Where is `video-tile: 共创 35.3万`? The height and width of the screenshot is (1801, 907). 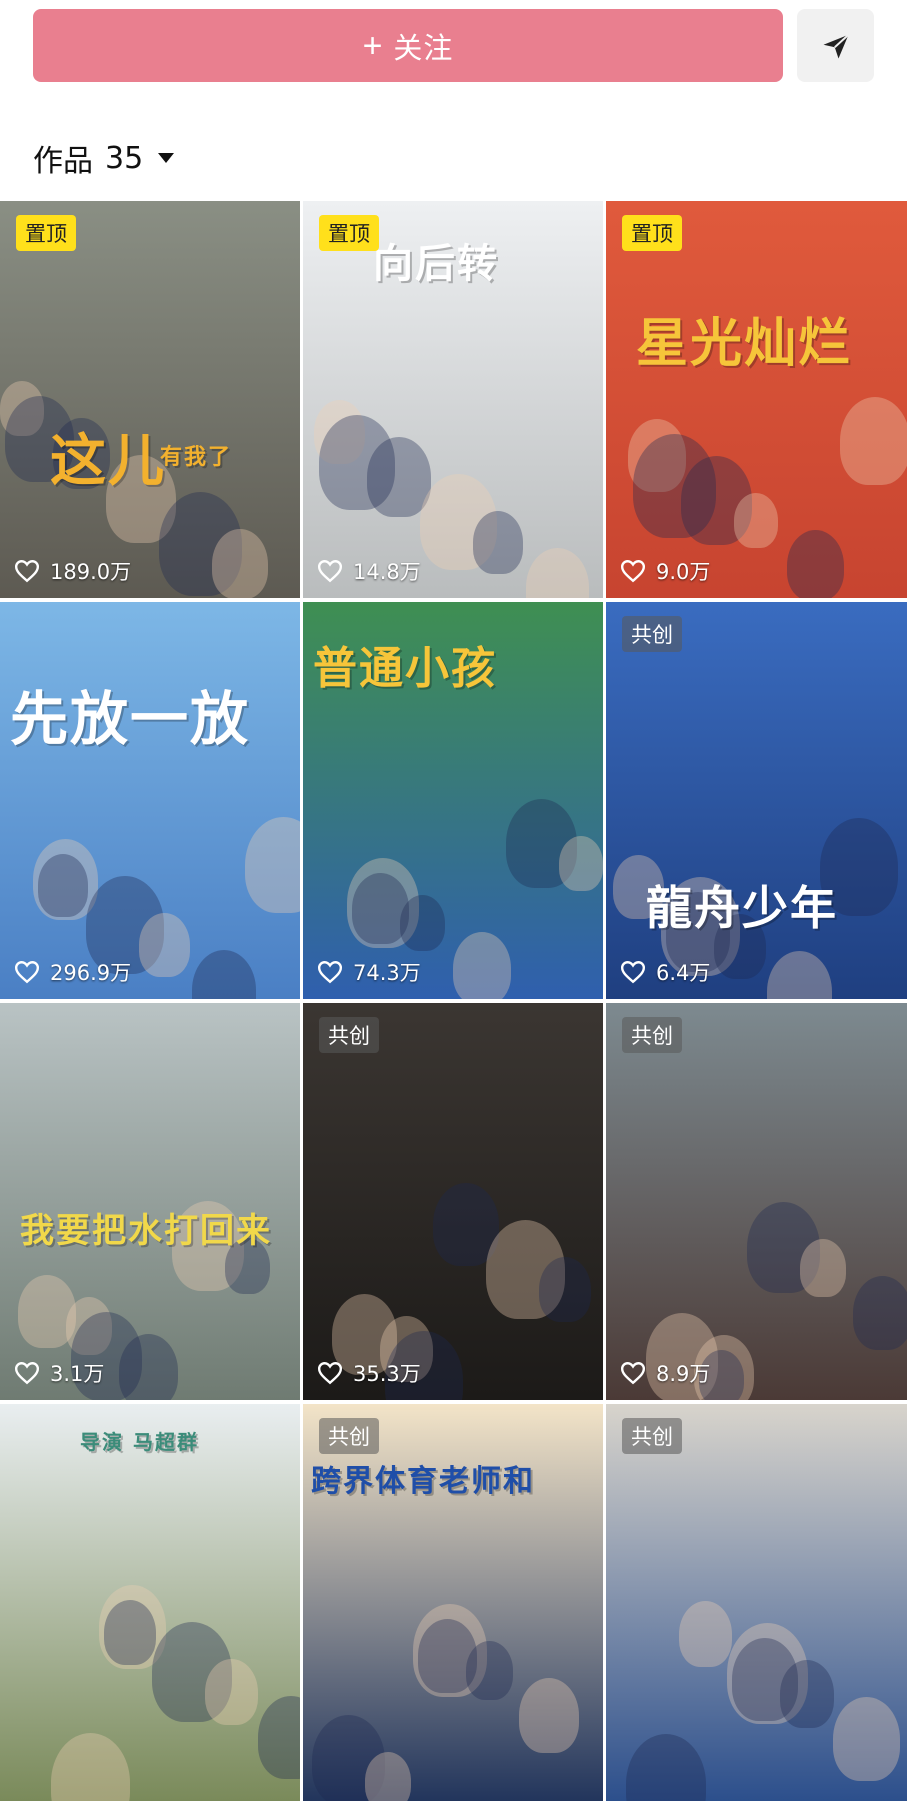 video-tile: 共创 35.3万 is located at coordinates (453, 1201).